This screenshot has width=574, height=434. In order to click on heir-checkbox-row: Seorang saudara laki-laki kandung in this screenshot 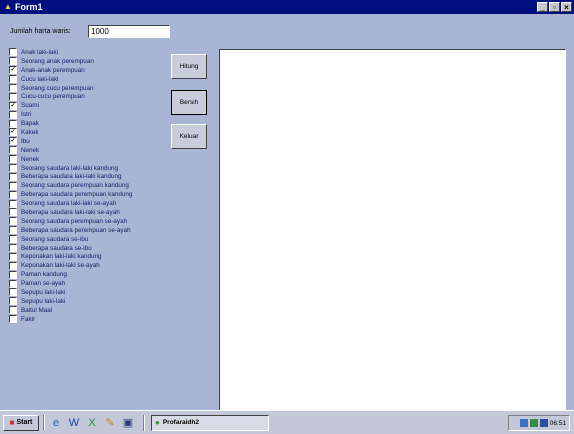, I will do `click(70, 168)`.